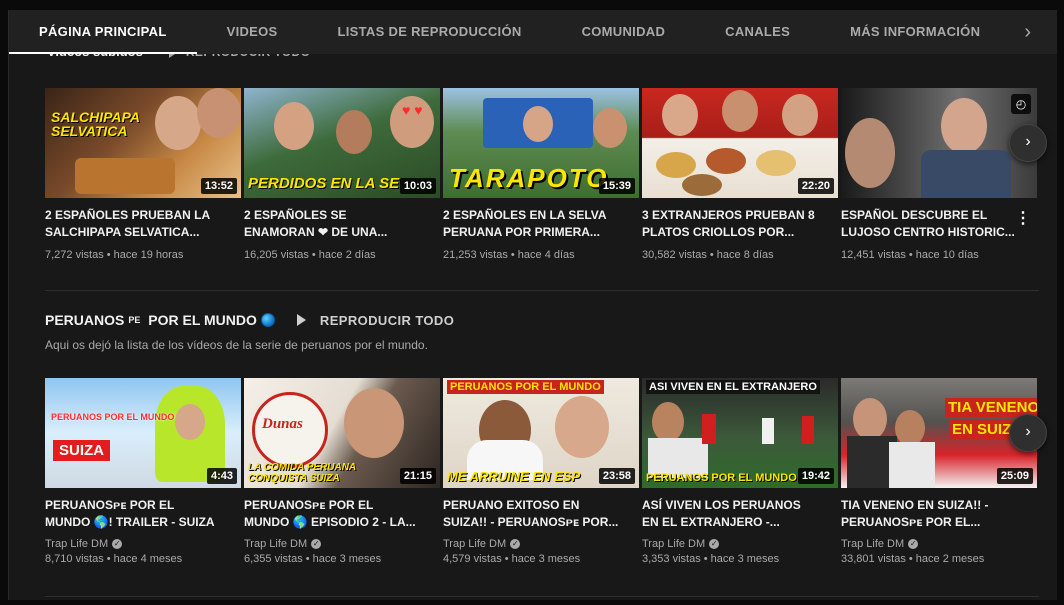 This screenshot has width=1064, height=605. Describe the element at coordinates (815, 186) in the screenshot. I see `video-duration: 22:20` at that location.